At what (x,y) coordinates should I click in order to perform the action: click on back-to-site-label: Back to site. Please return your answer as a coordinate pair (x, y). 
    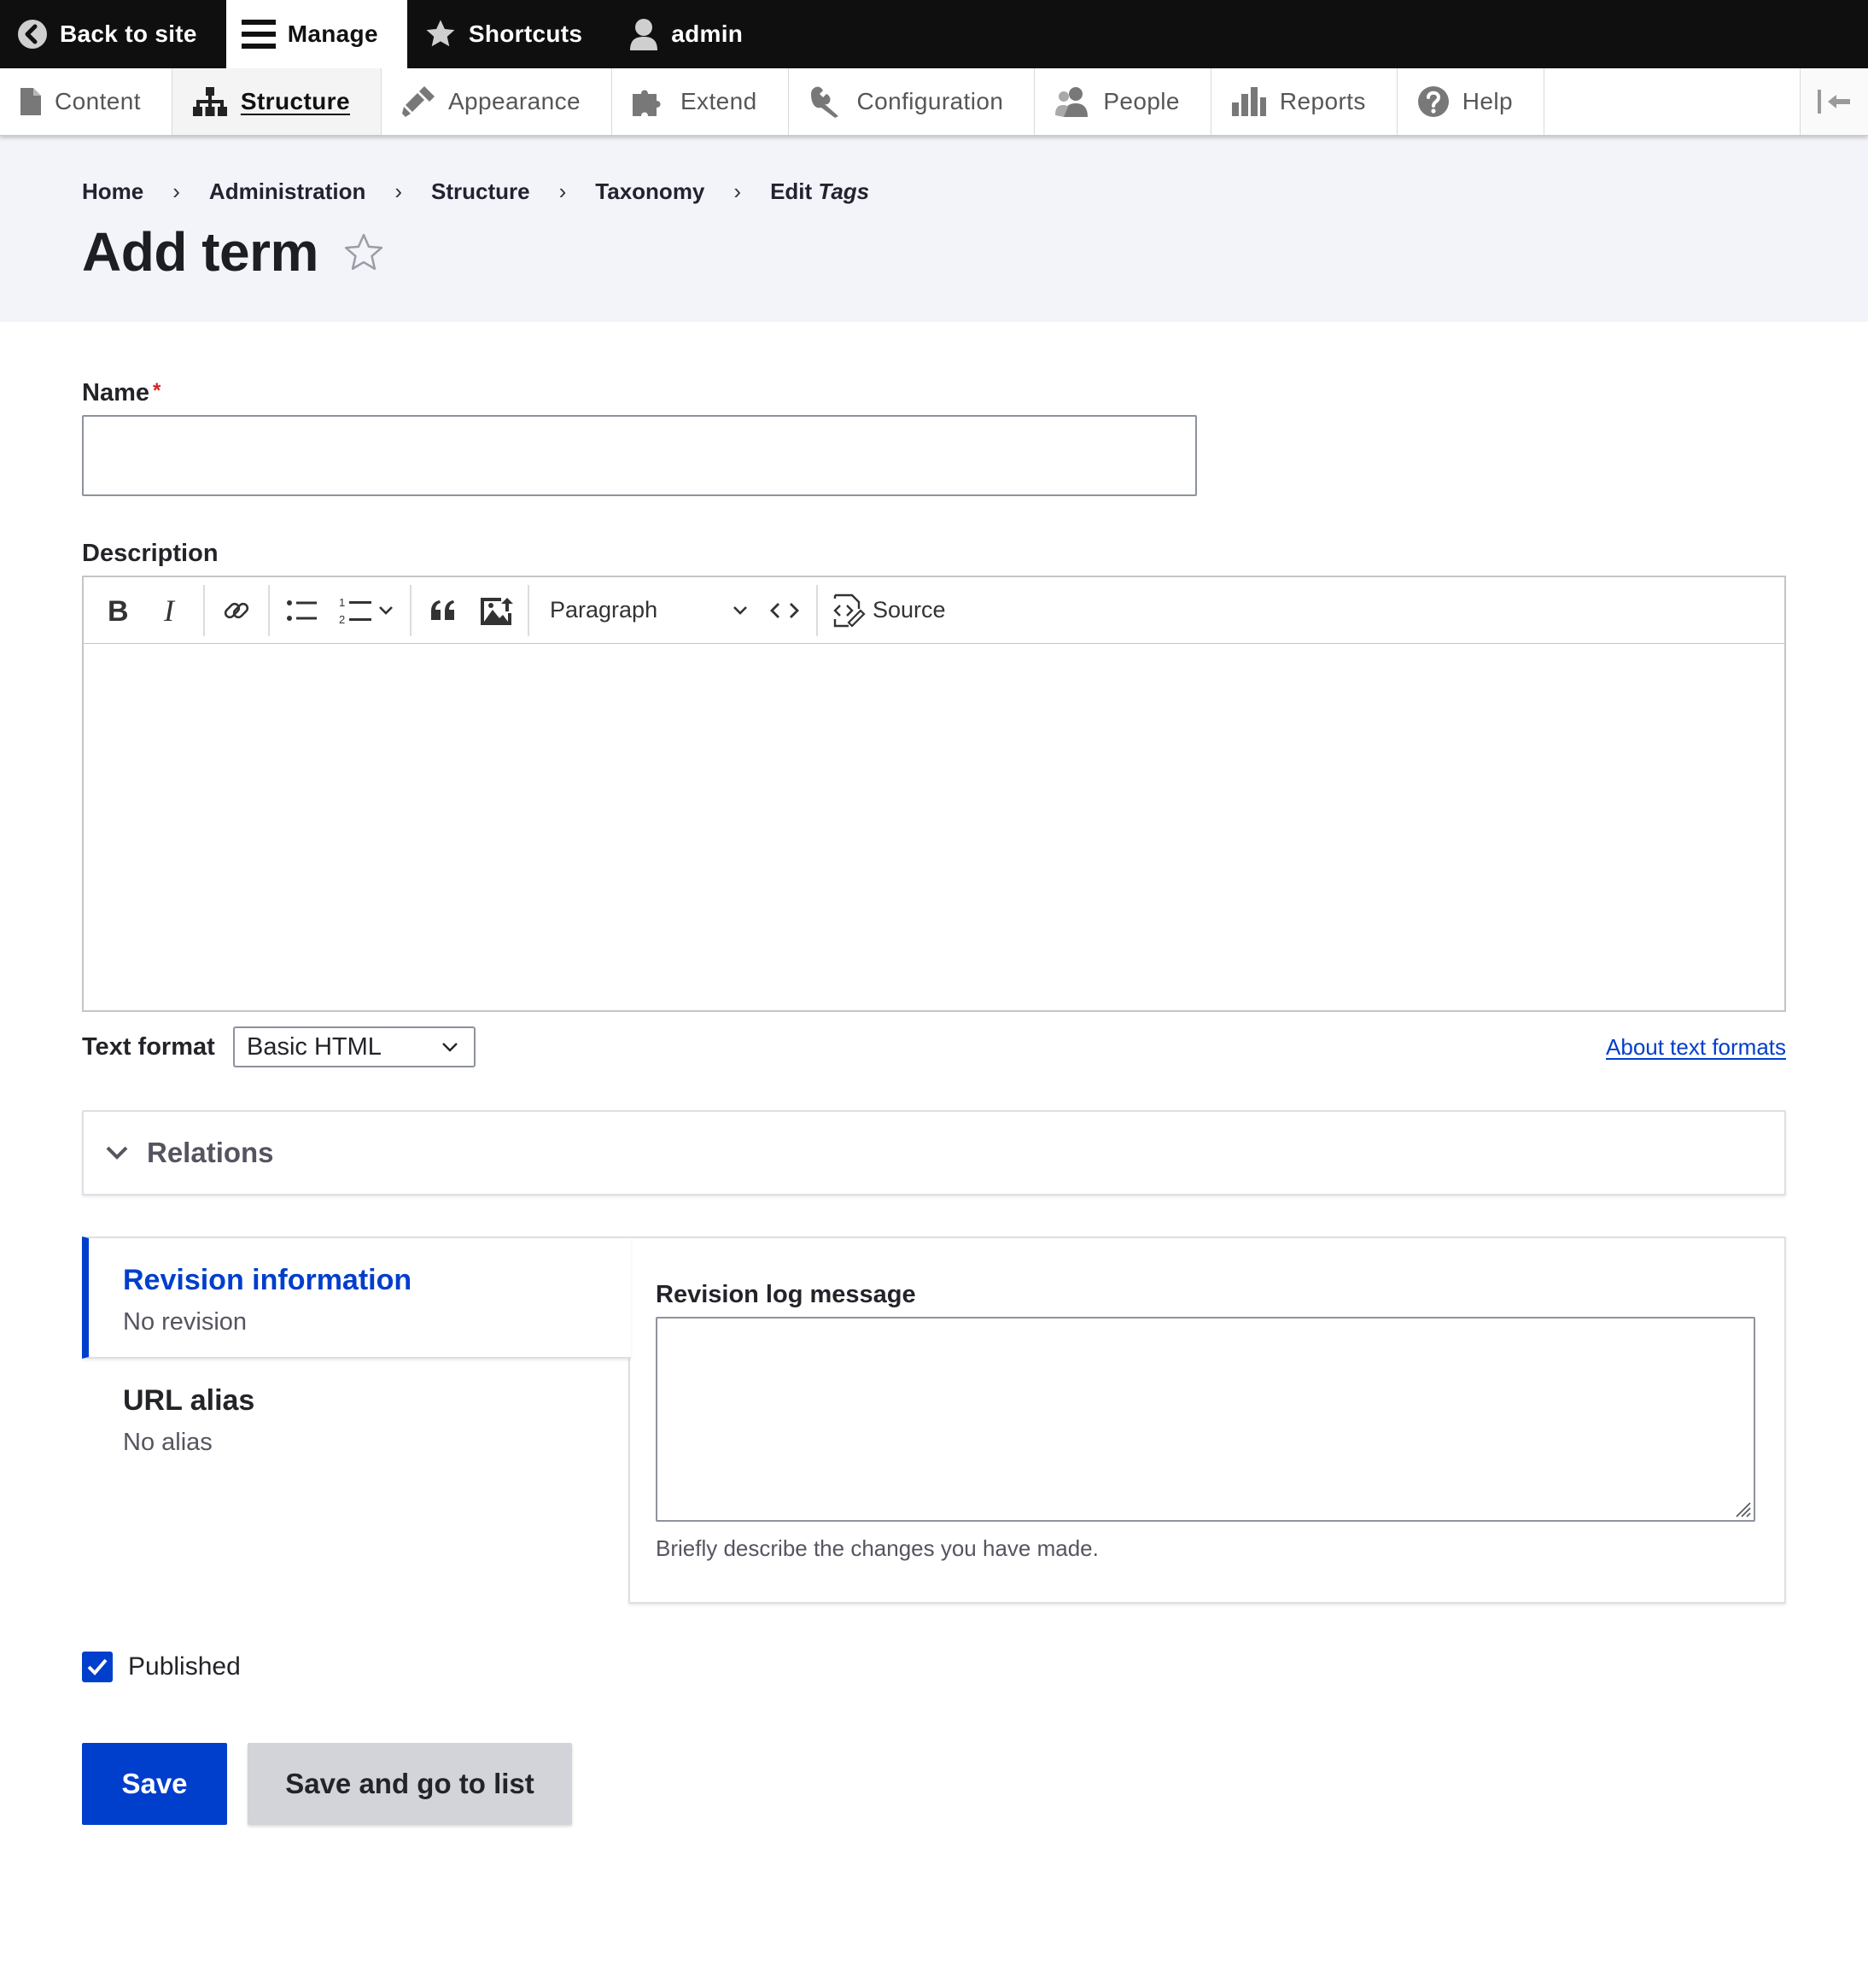
    Looking at the image, I should click on (128, 33).